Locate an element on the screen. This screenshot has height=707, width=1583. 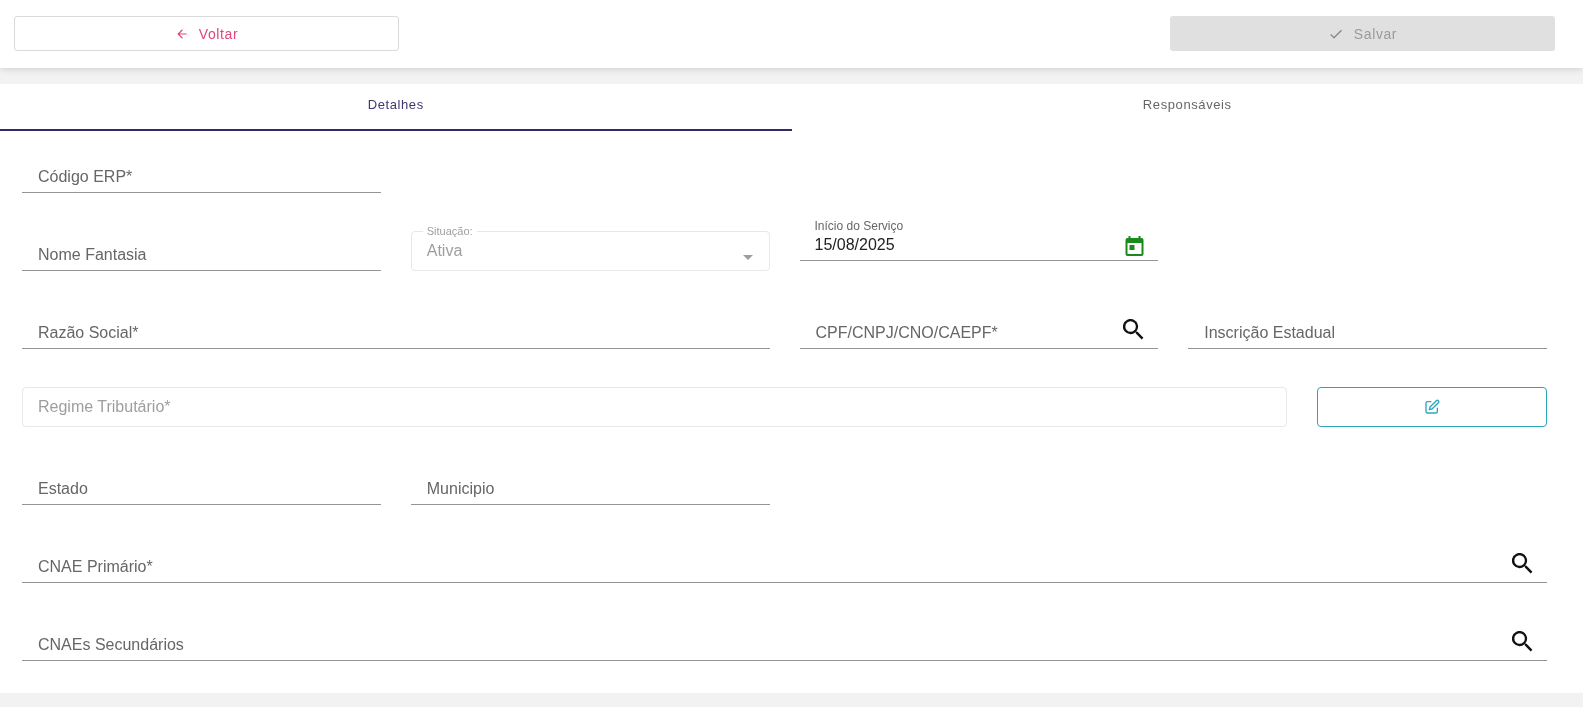
edit-button is located at coordinates (1432, 407).